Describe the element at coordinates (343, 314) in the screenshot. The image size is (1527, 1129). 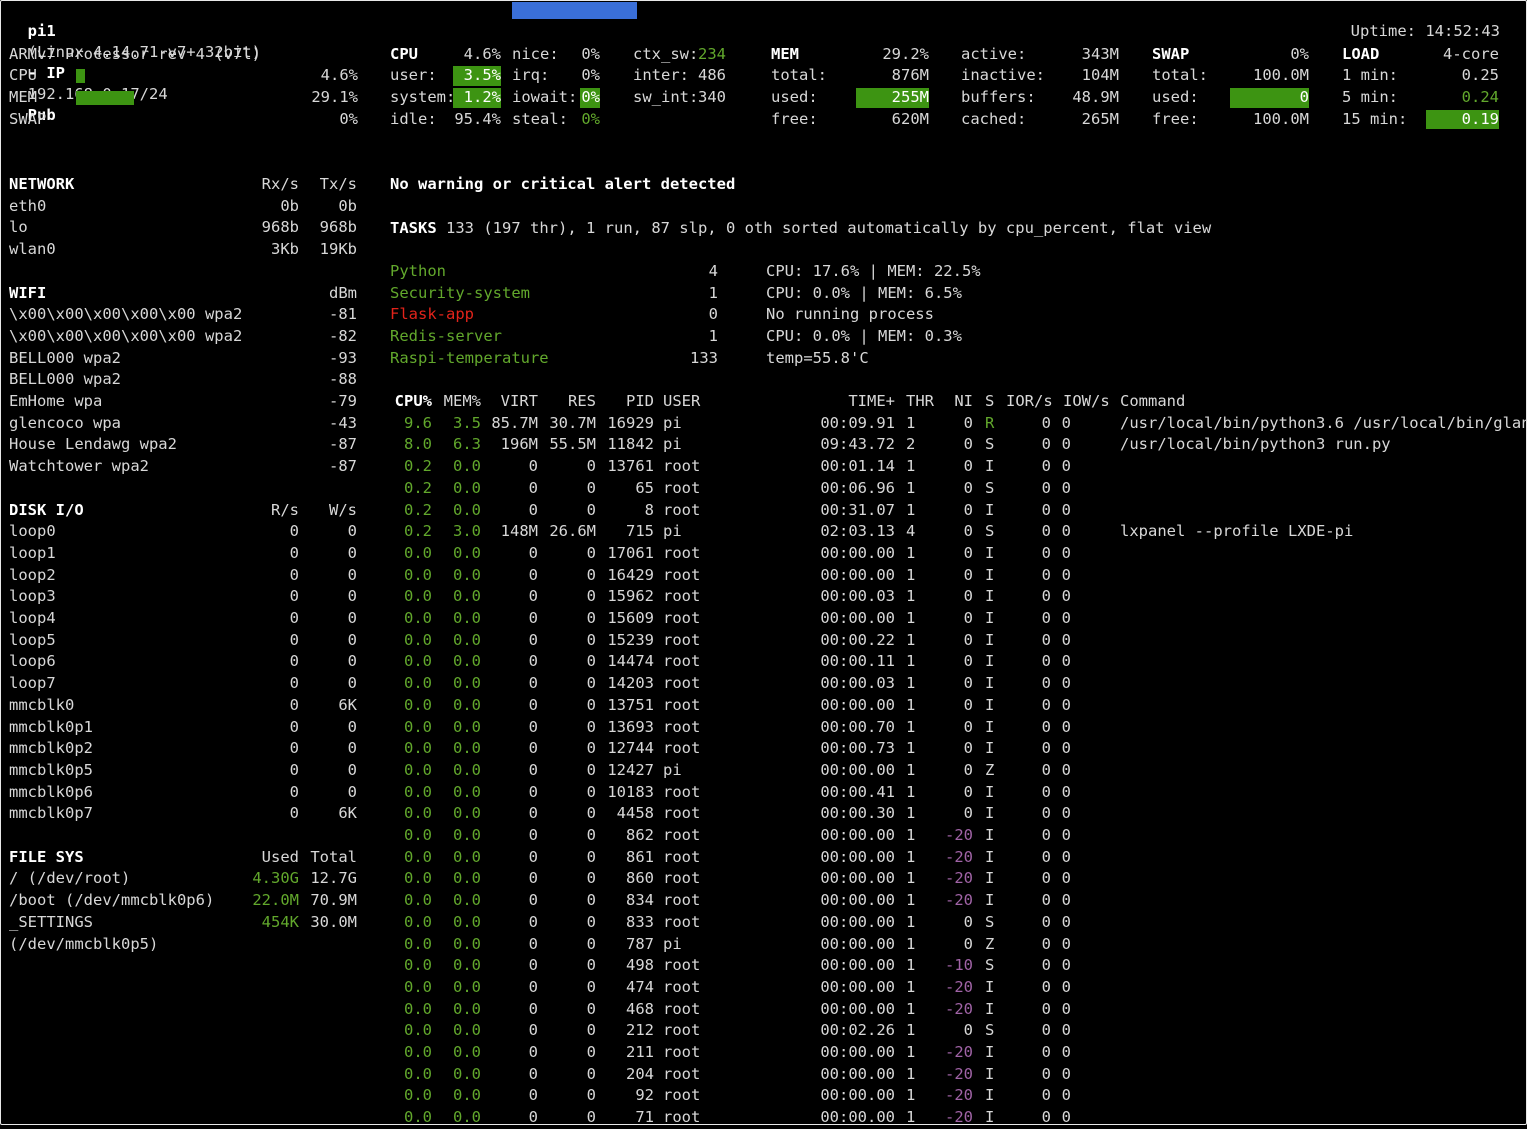
I see `wifi-signal: -81` at that location.